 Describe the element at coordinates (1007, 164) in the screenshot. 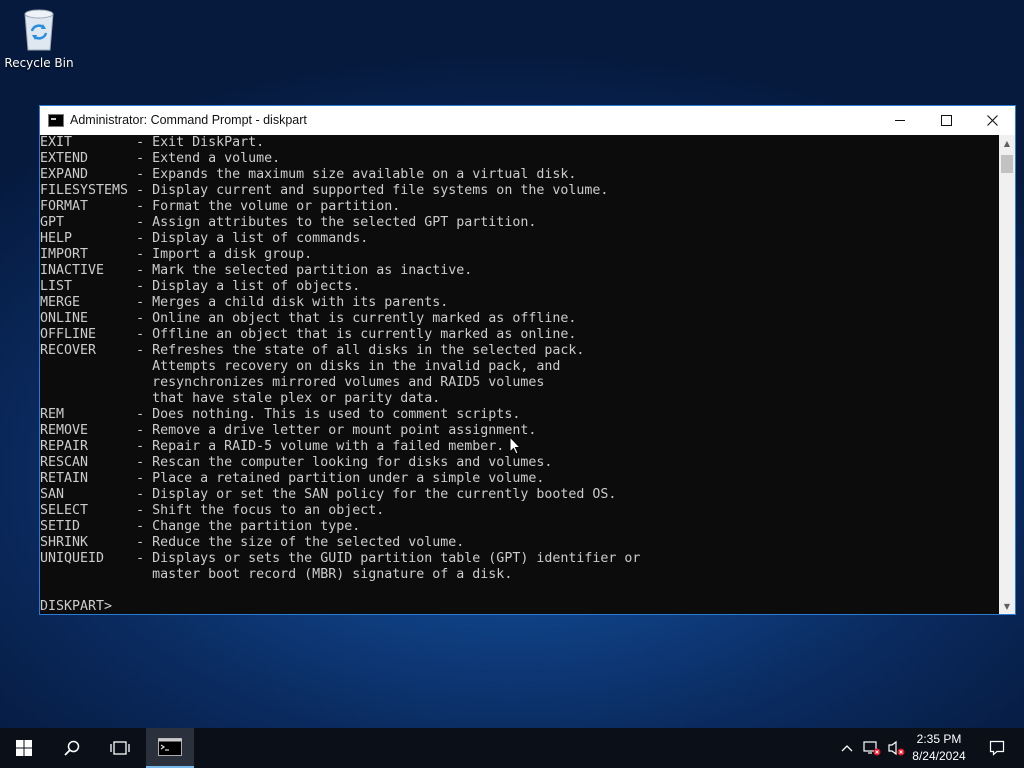

I see `scrollbar-thumb` at that location.